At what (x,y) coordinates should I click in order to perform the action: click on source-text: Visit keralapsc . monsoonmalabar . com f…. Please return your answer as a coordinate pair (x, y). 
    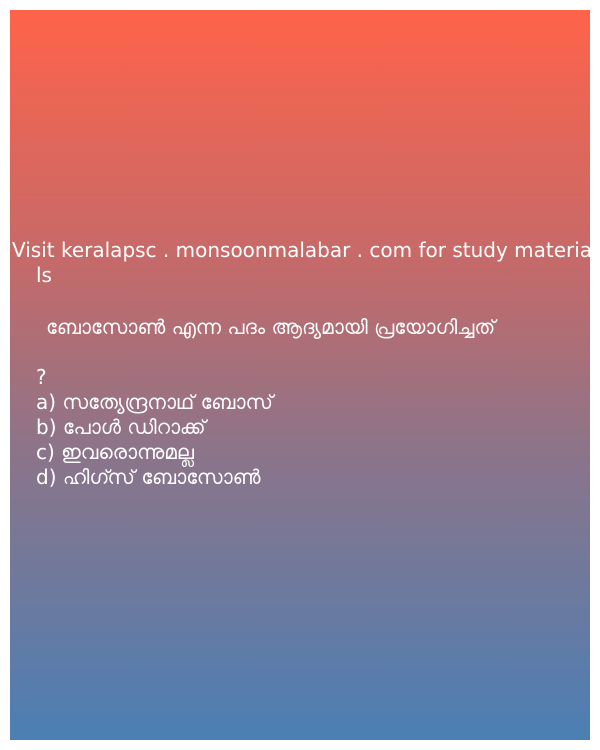
    Looking at the image, I should click on (302, 250).